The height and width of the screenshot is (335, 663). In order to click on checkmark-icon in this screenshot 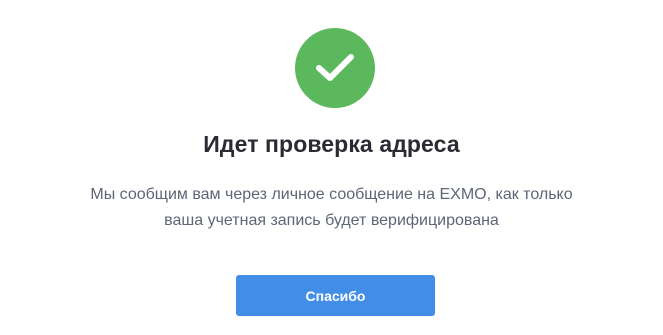, I will do `click(335, 67)`.